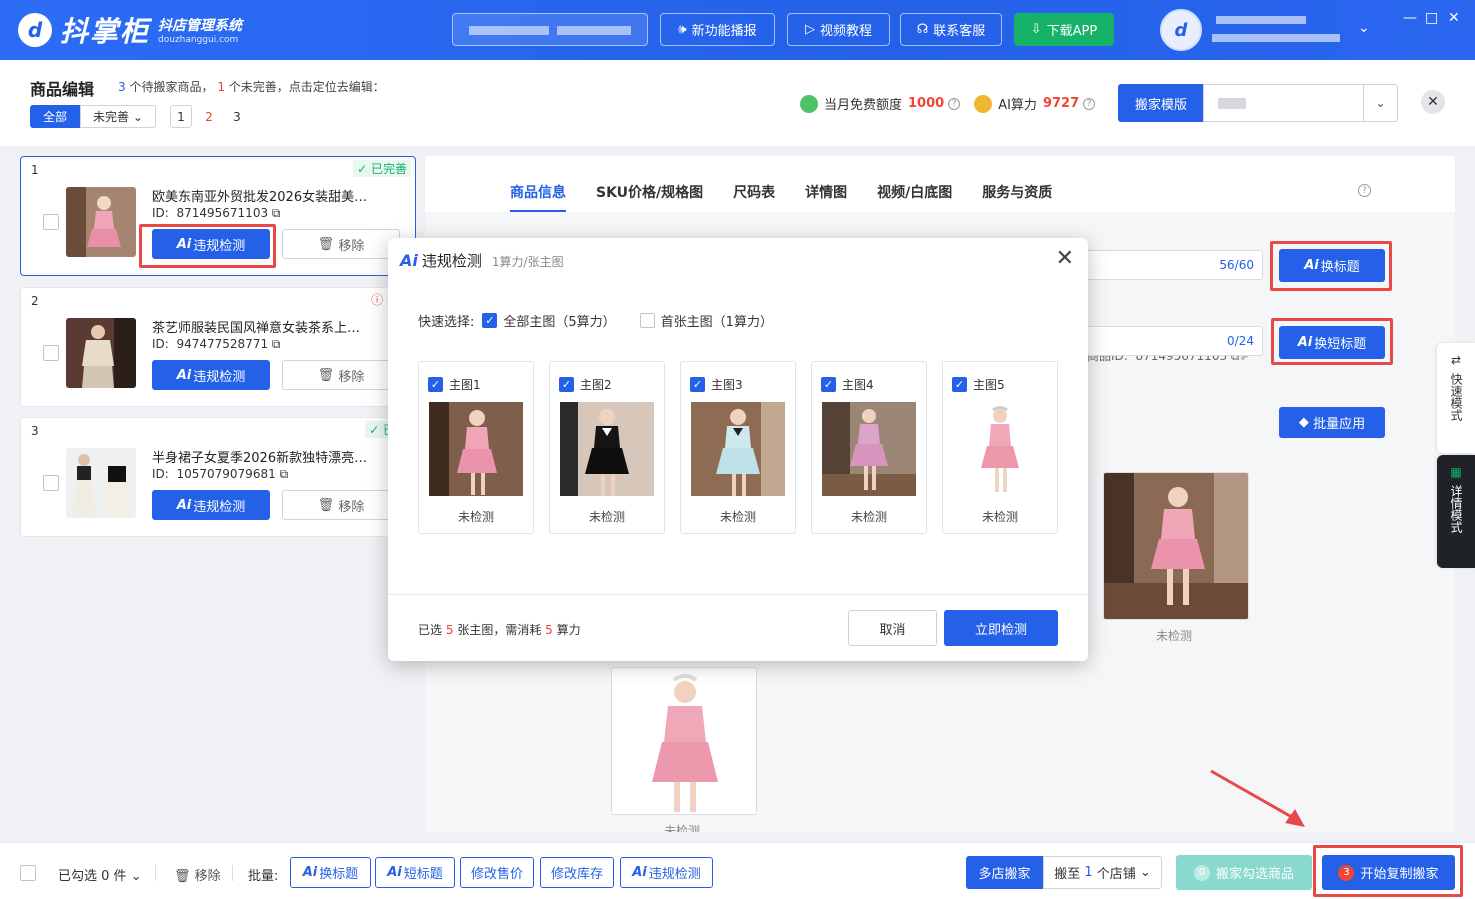 This screenshot has width=1475, height=899. What do you see at coordinates (181, 116) in the screenshot?
I see `pager-item: 1` at bounding box center [181, 116].